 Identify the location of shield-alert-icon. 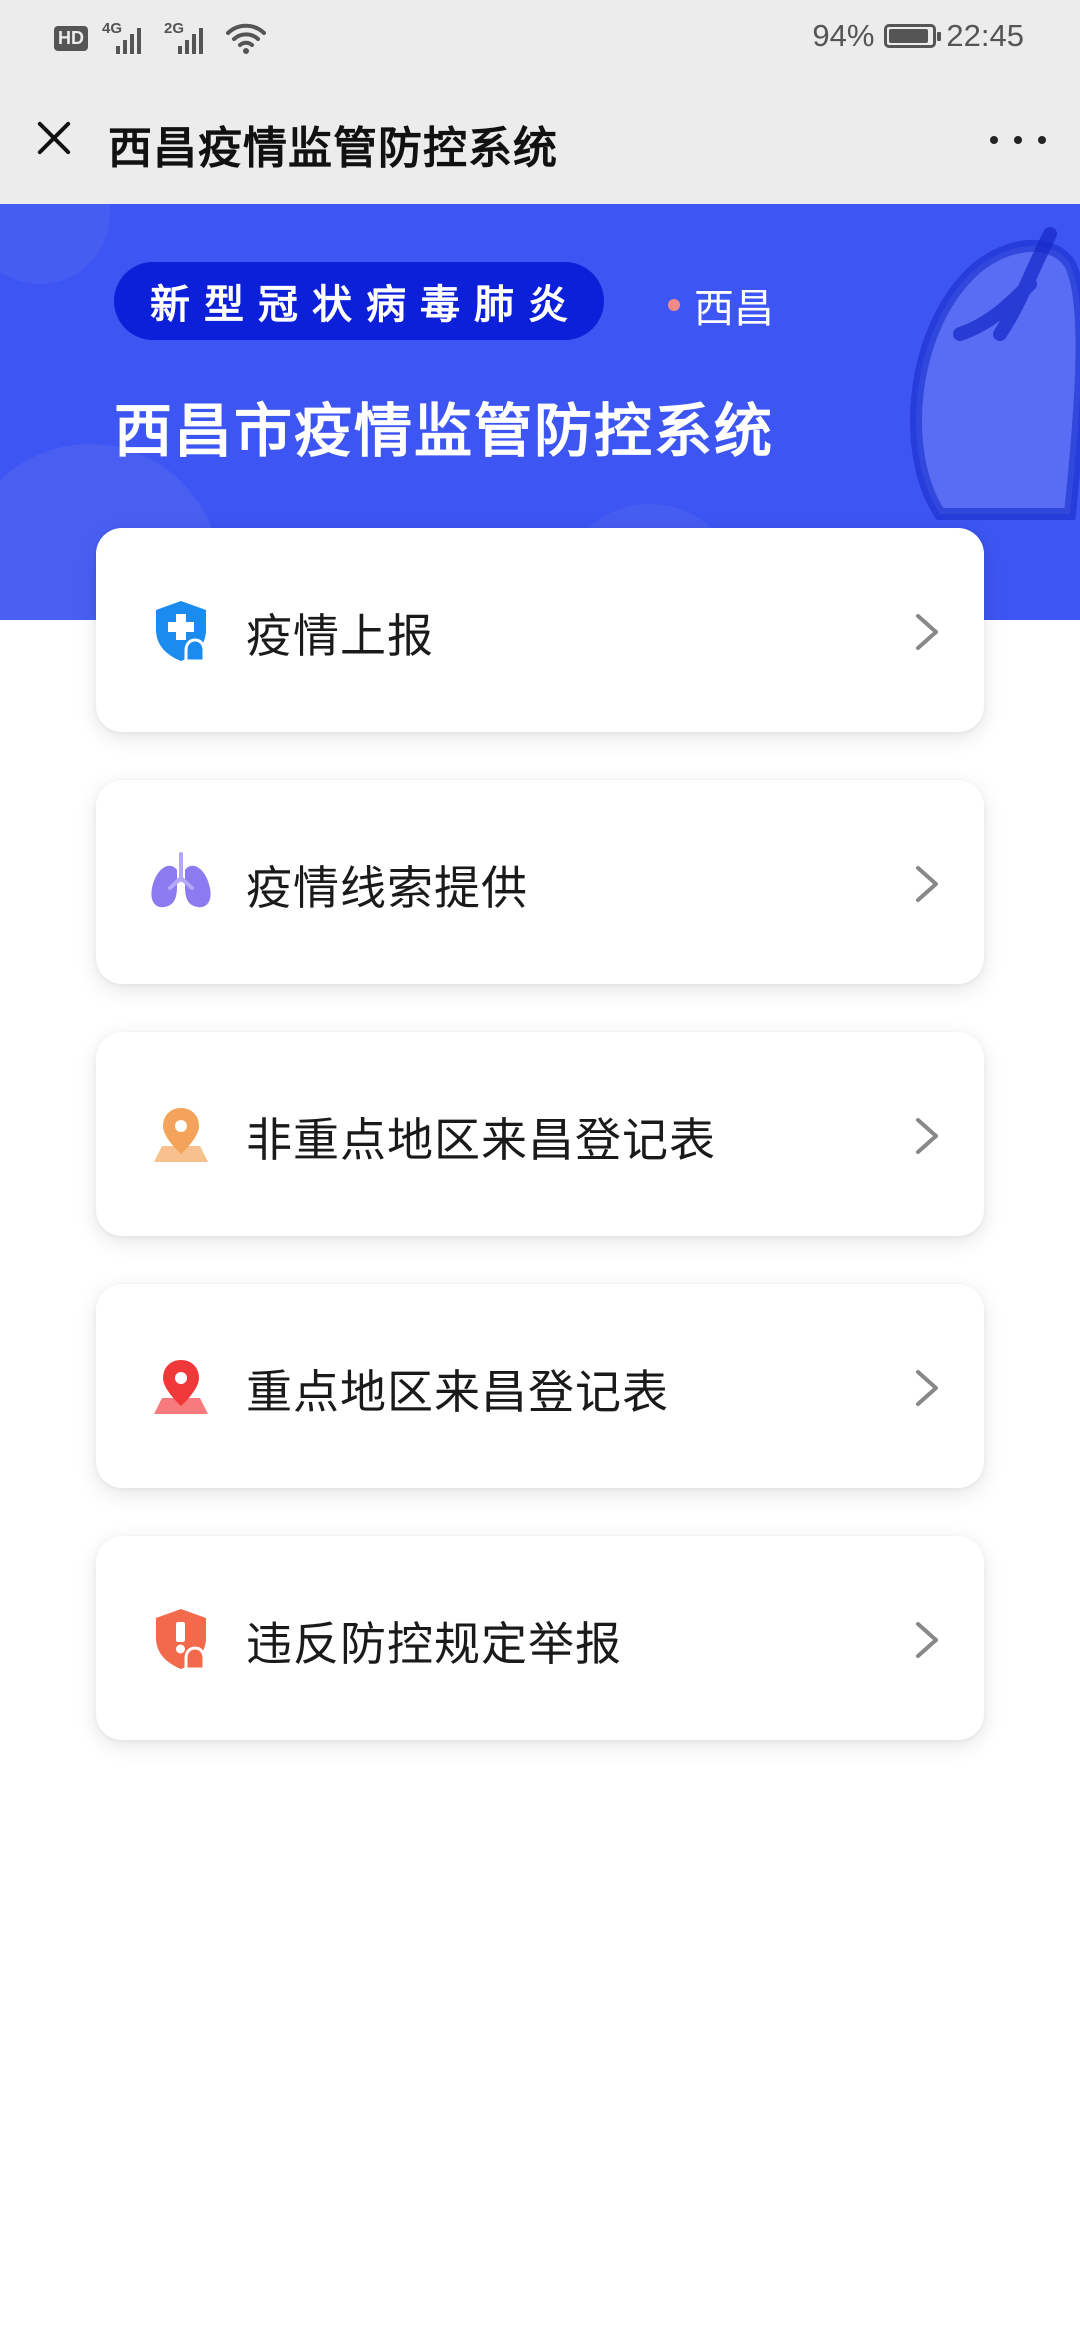
(181, 1640).